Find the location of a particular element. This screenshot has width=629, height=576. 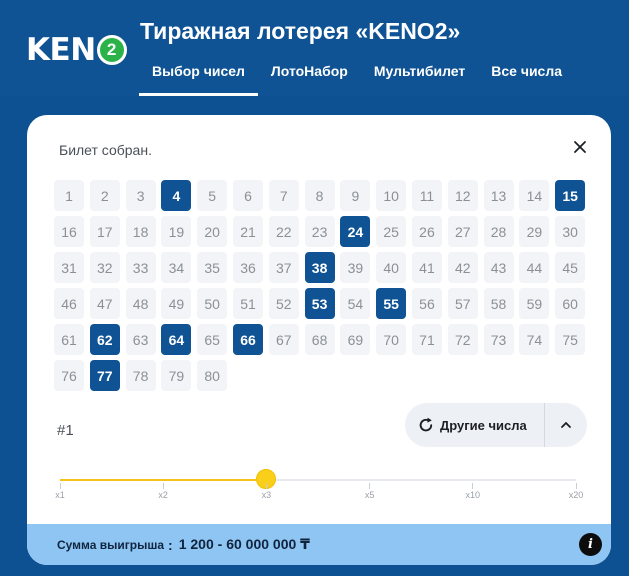

number-cell: 59 is located at coordinates (534, 303).